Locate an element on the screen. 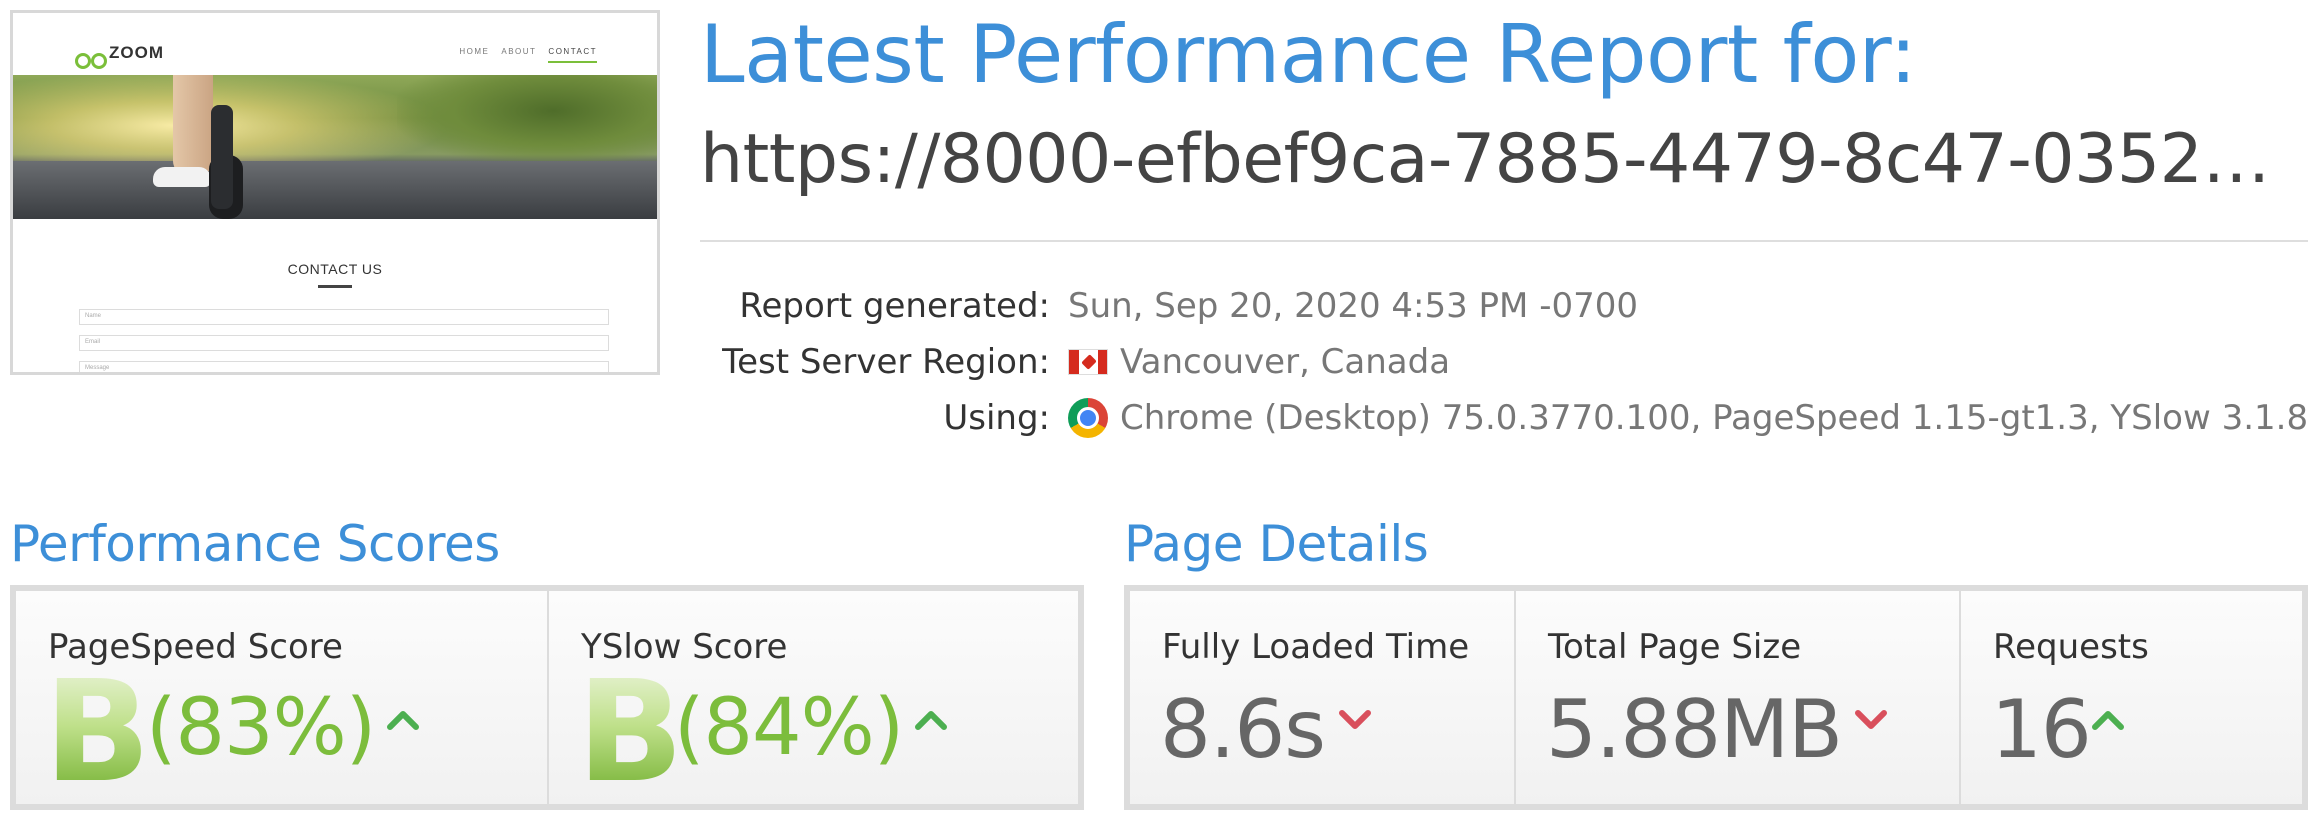 This screenshot has width=2320, height=820. requests-card: Requests 16 is located at coordinates (2131, 697).